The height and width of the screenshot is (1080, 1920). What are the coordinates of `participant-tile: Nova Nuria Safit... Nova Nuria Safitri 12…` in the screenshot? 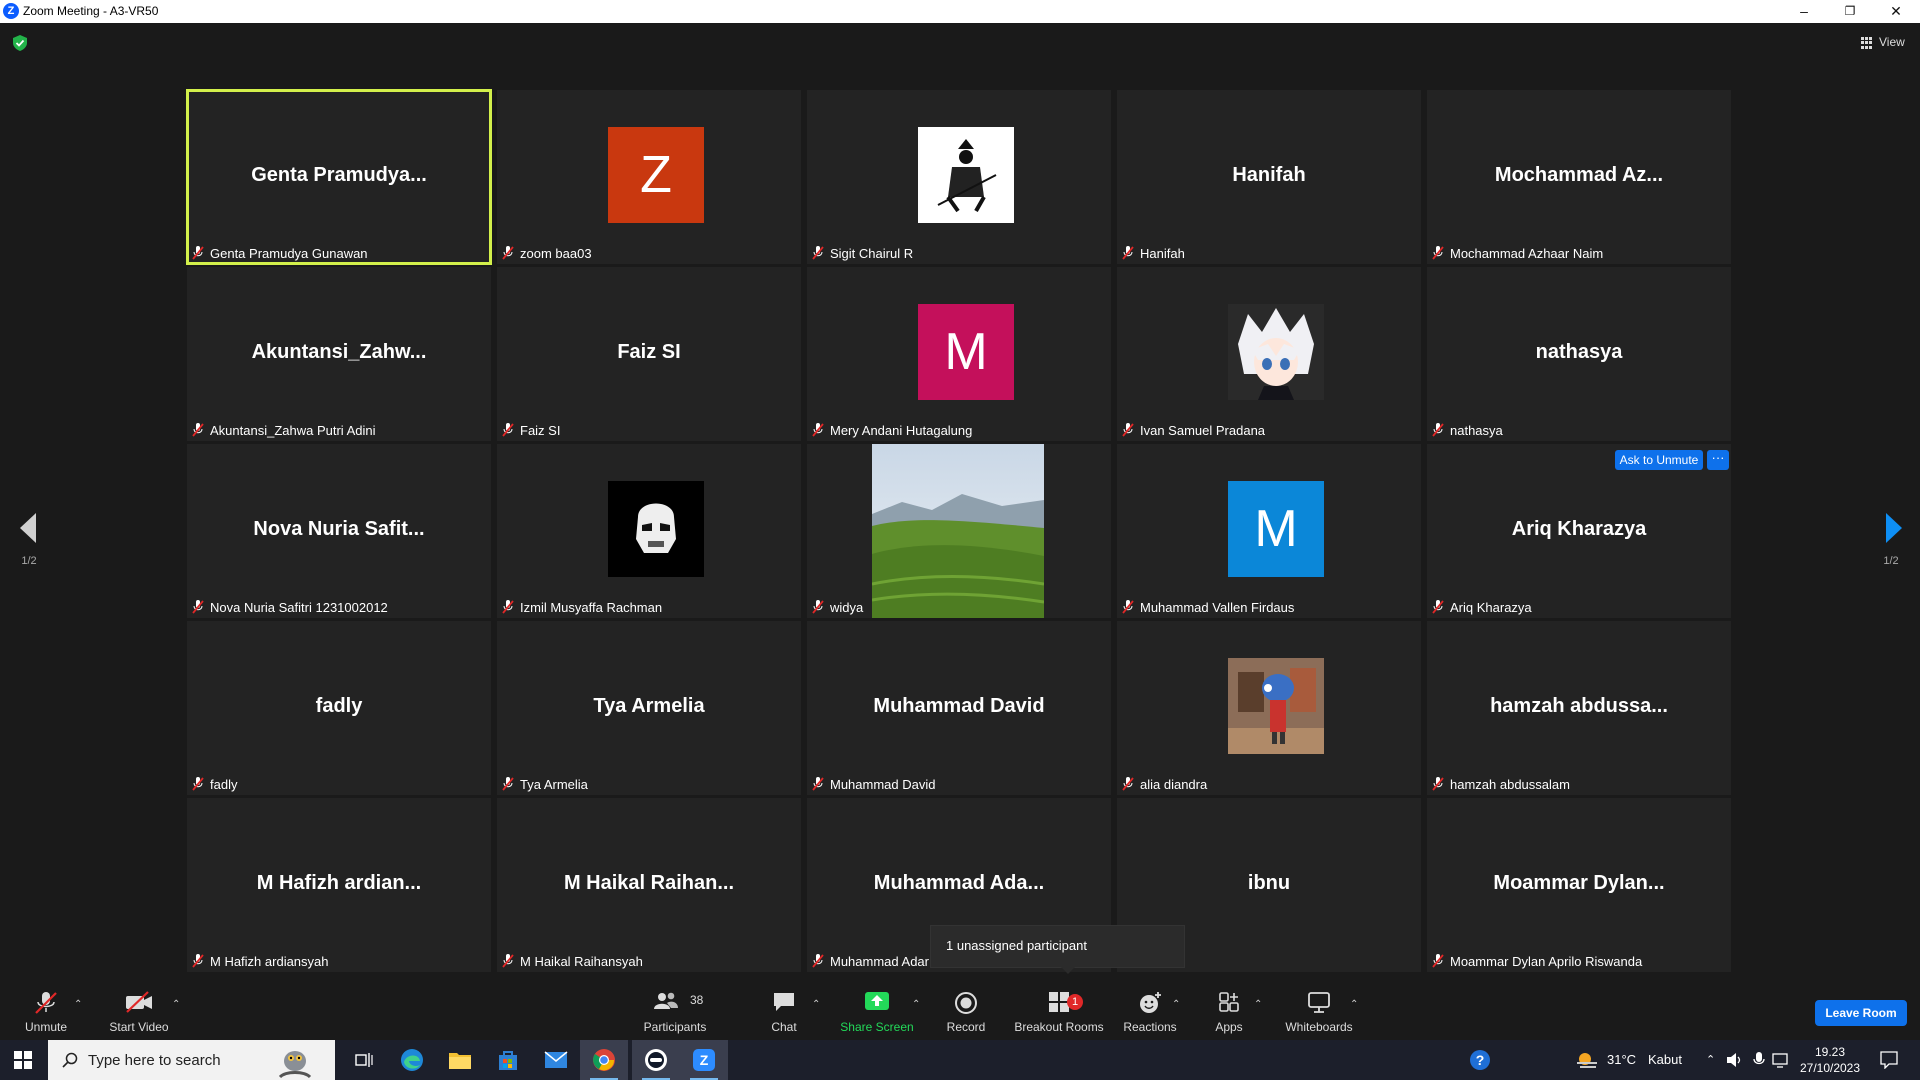 It's located at (339, 531).